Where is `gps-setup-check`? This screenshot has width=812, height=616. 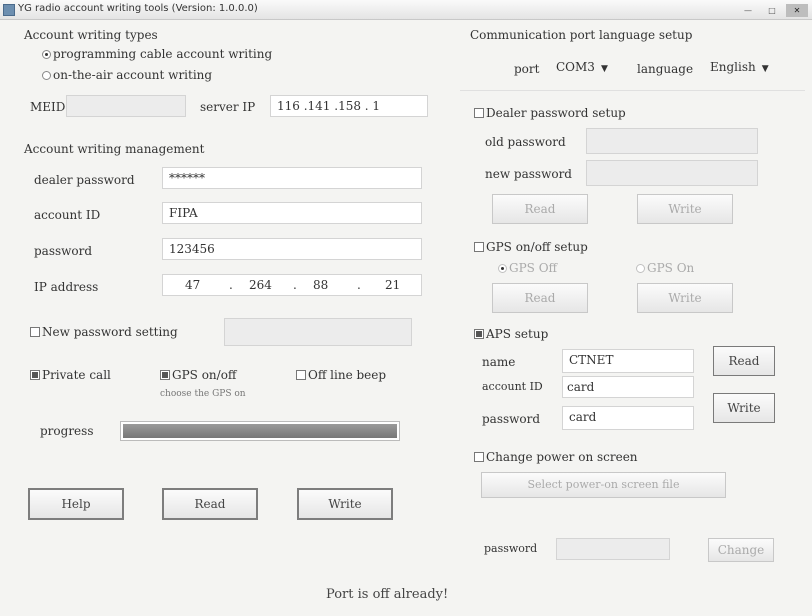 gps-setup-check is located at coordinates (479, 247).